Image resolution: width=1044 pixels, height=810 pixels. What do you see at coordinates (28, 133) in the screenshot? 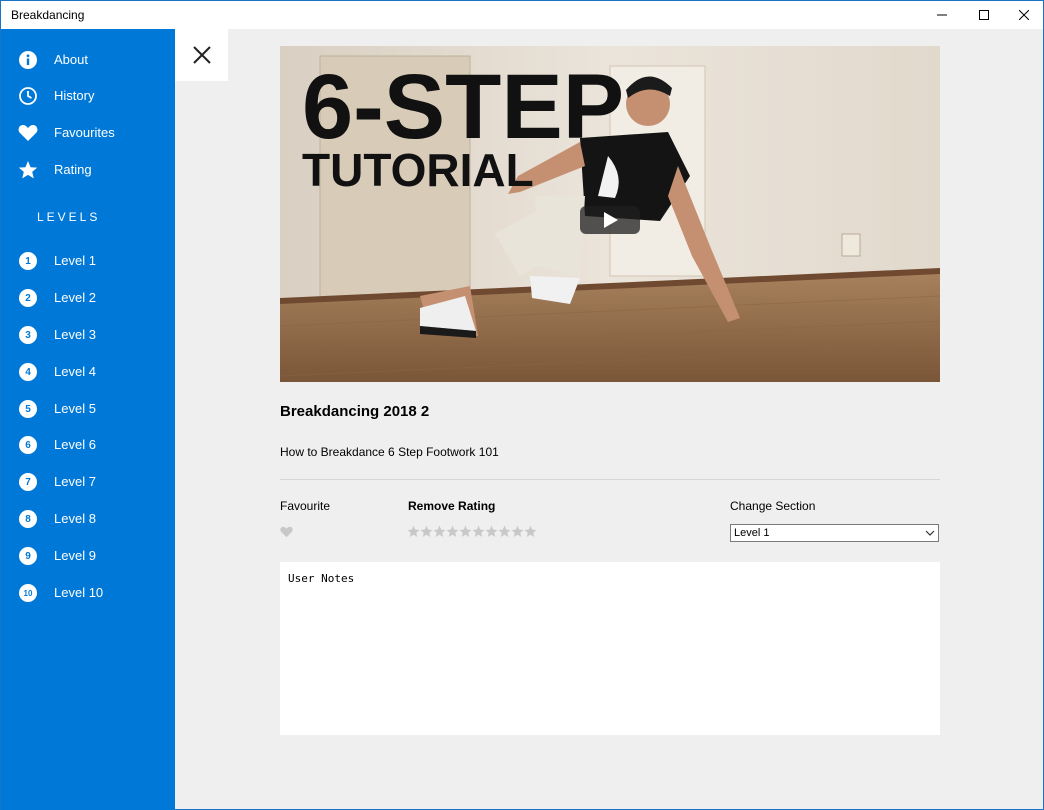
I see `heart-icon` at bounding box center [28, 133].